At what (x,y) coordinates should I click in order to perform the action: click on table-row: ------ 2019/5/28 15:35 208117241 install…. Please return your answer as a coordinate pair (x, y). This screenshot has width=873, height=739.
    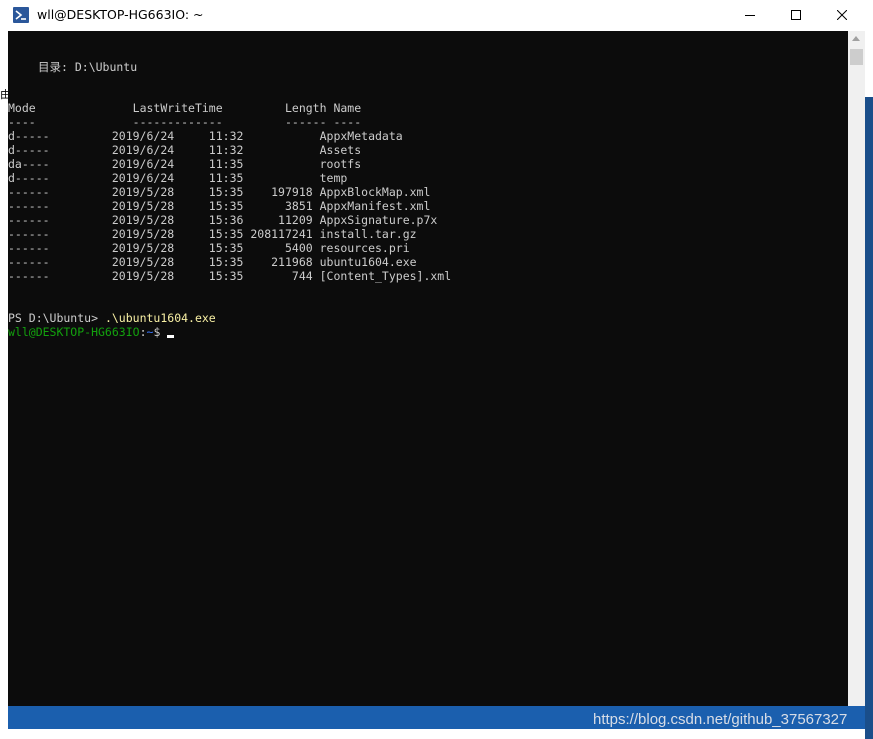
    Looking at the image, I should click on (212, 234).